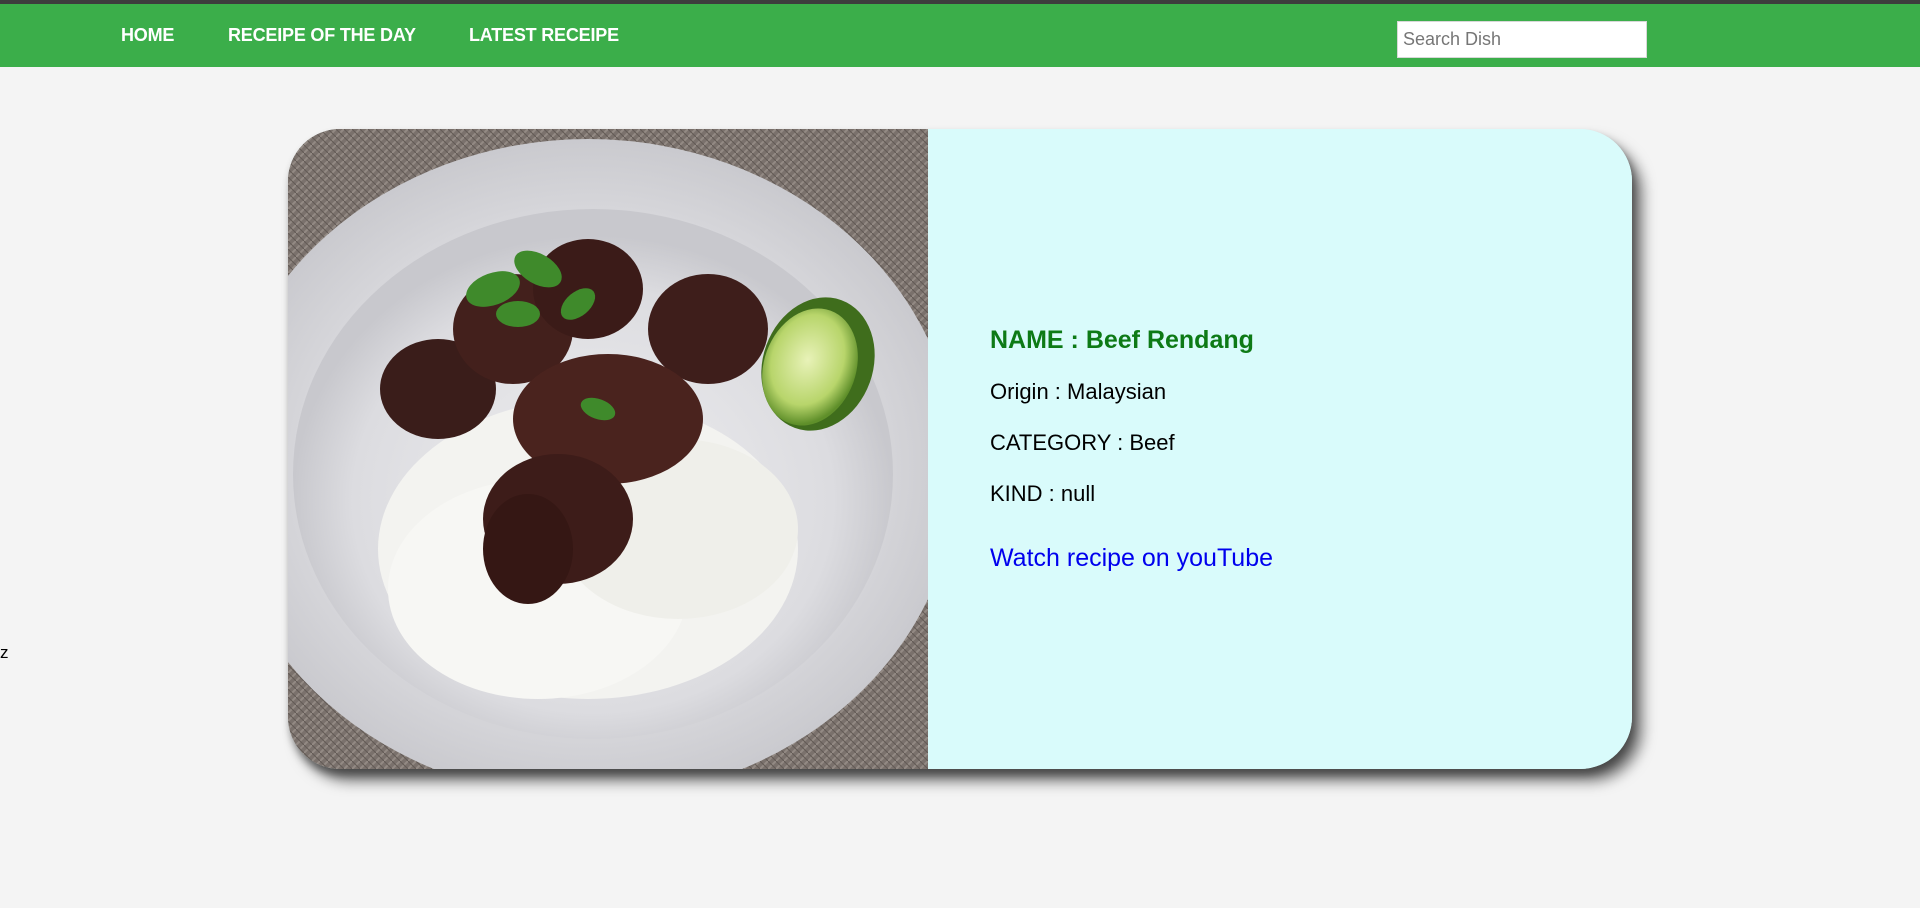  I want to click on top-navbar: HOME RECEIPE OF THE DAY LATEST RECEIPE, so click(960, 33).